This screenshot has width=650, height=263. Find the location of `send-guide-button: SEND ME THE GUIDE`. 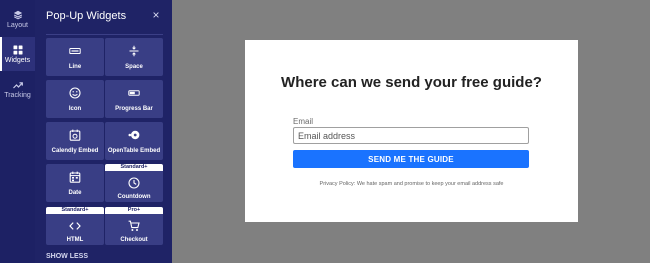

send-guide-button: SEND ME THE GUIDE is located at coordinates (411, 159).